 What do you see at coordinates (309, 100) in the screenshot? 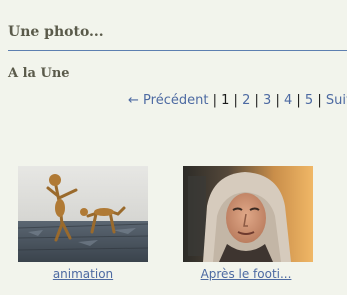
I see `pagination-page-5: 5` at bounding box center [309, 100].